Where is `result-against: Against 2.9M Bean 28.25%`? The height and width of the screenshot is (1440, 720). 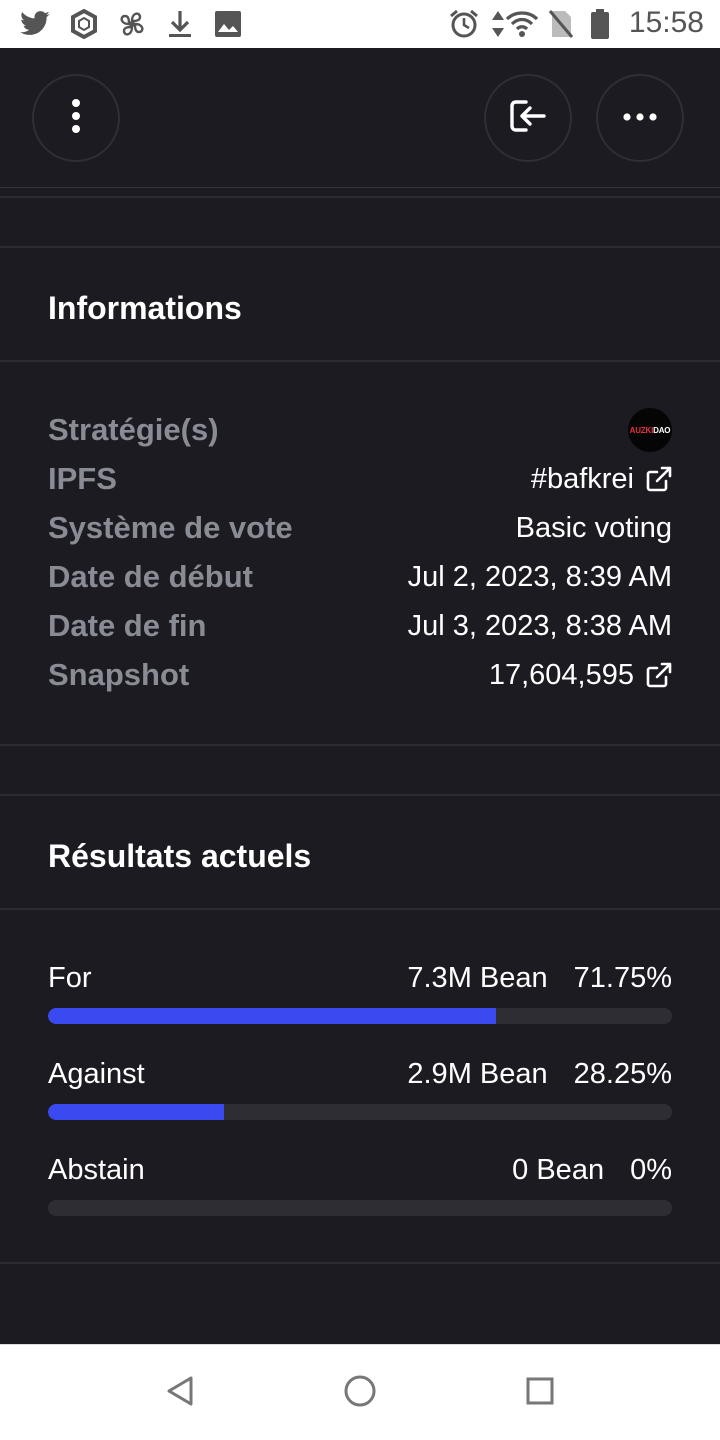
result-against: Against 2.9M Bean 28.25% is located at coordinates (360, 1087).